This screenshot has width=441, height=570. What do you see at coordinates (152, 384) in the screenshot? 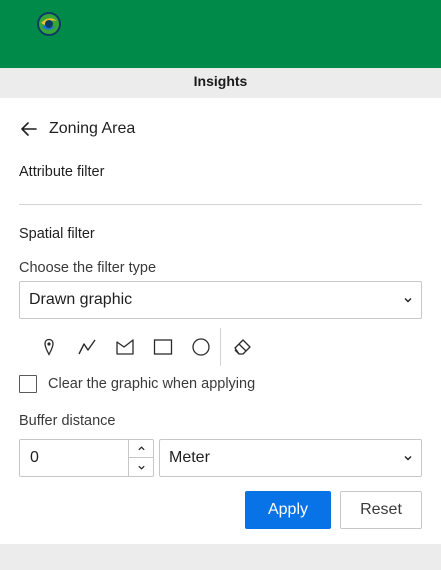
I see `clear-graphic-label: Clear the graphic when applying` at bounding box center [152, 384].